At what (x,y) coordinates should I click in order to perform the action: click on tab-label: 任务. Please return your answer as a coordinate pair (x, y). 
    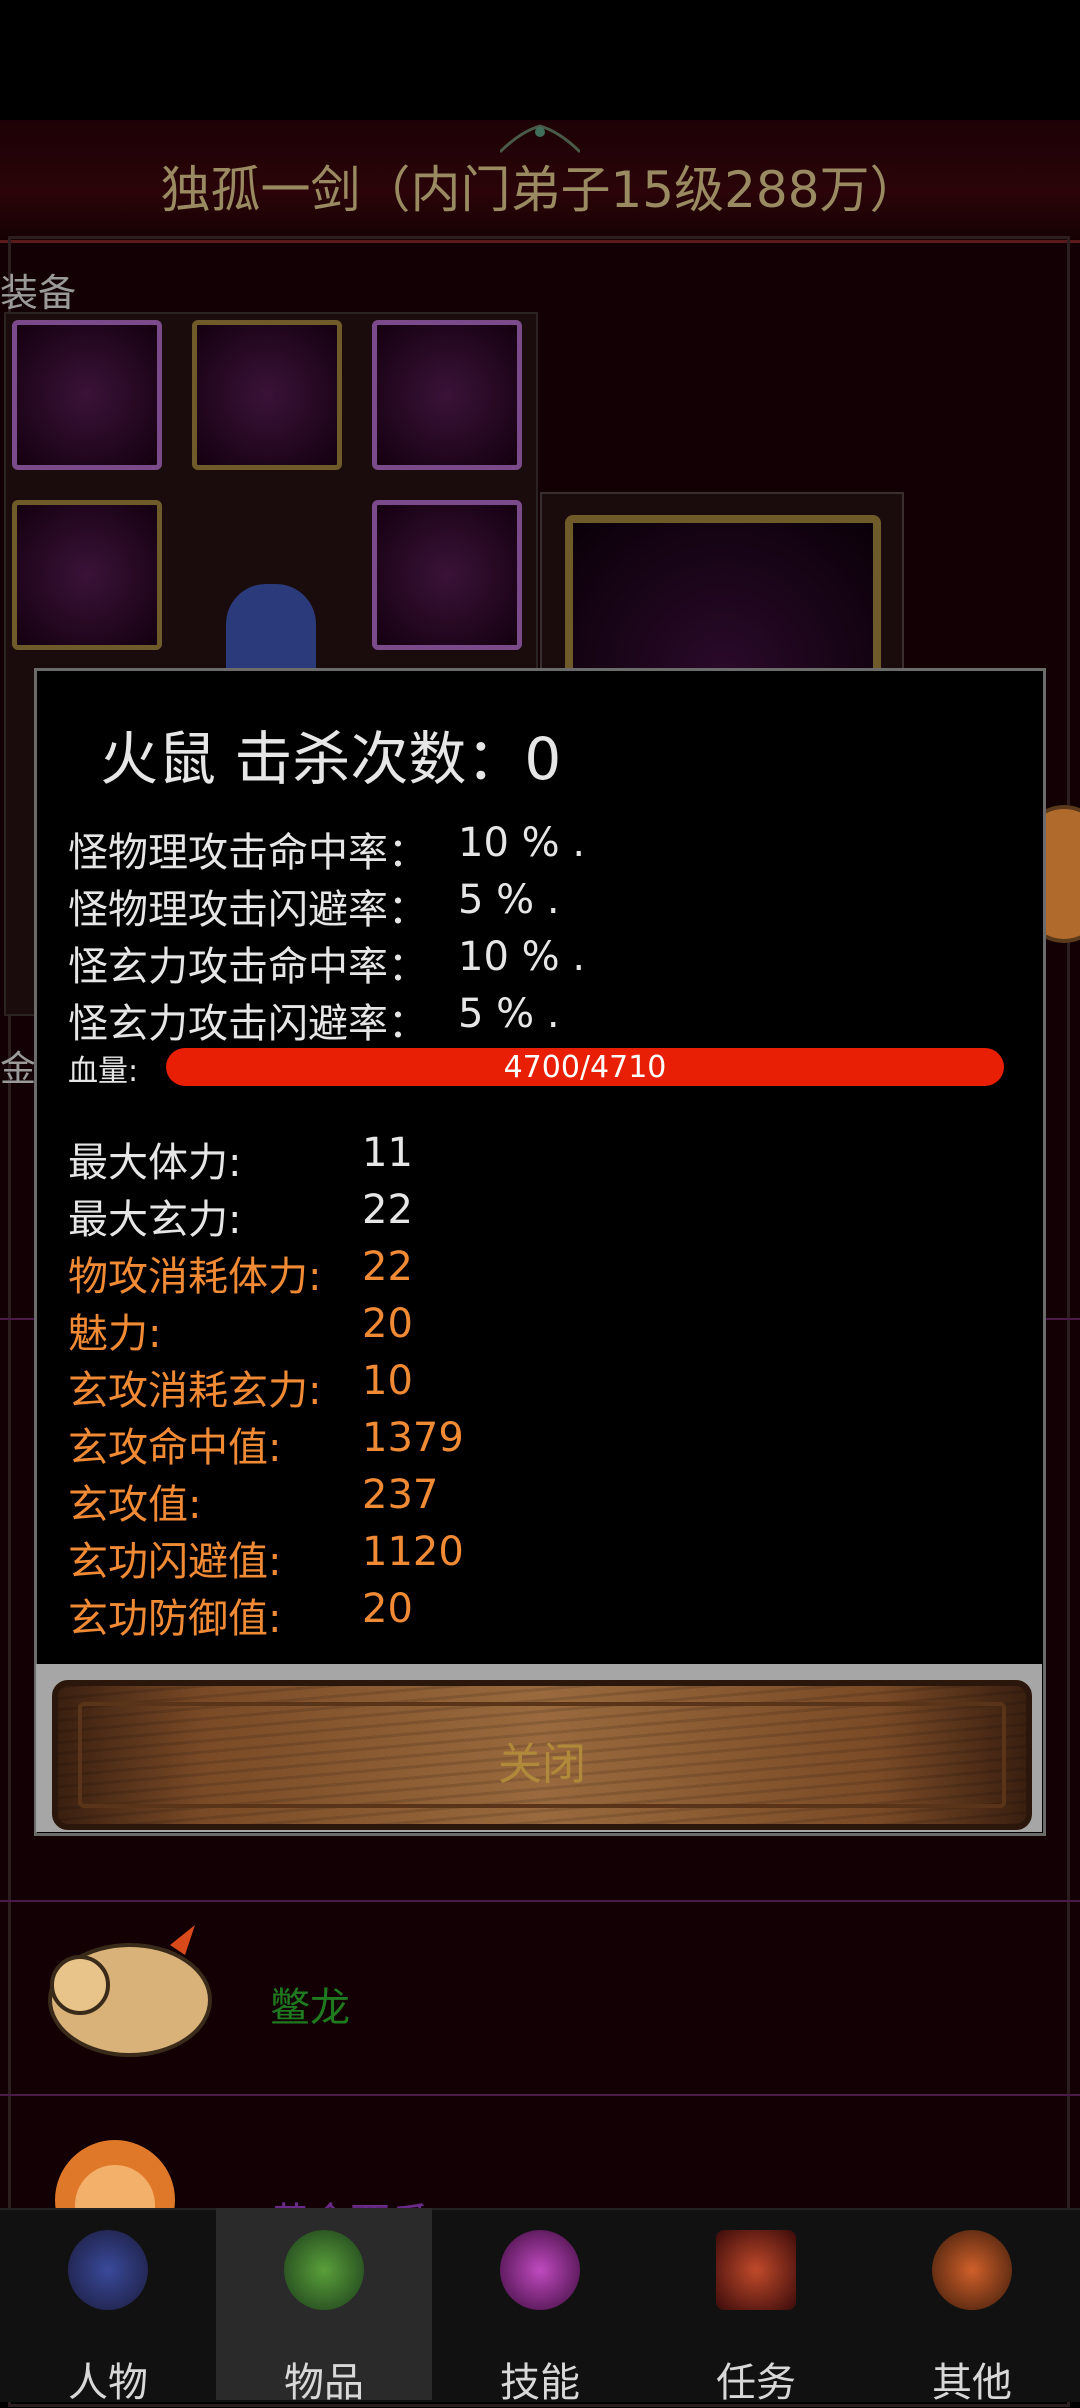
    Looking at the image, I should click on (756, 2379).